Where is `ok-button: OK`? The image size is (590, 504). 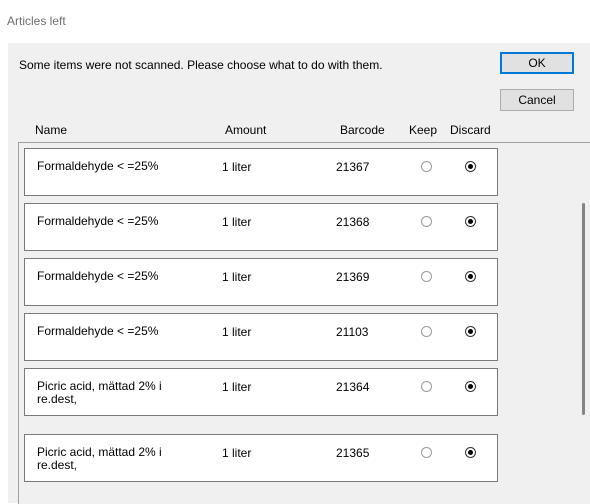 ok-button: OK is located at coordinates (537, 63).